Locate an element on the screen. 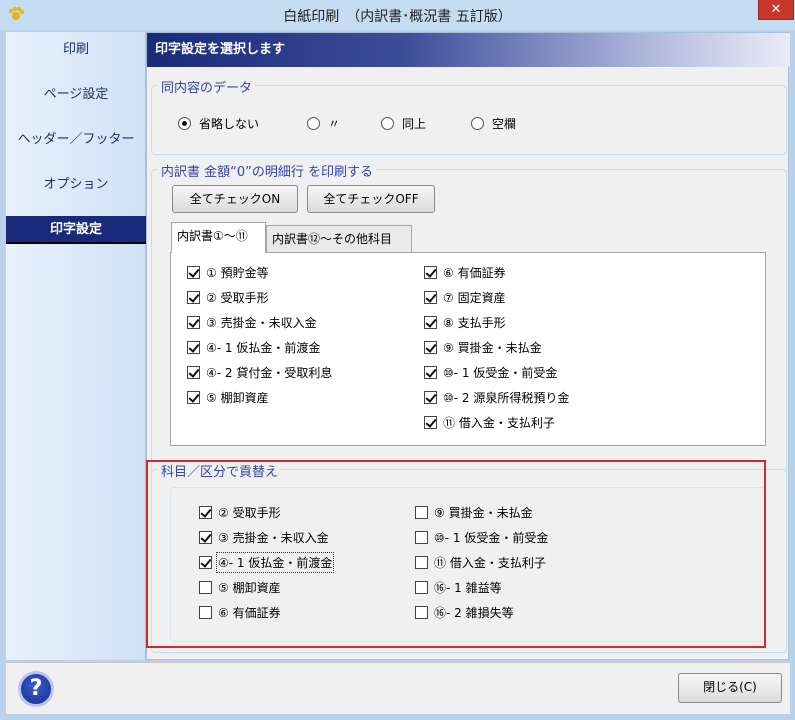 This screenshot has width=795, height=720. sidebar-item-print-settings: 印字設定 is located at coordinates (76, 230).